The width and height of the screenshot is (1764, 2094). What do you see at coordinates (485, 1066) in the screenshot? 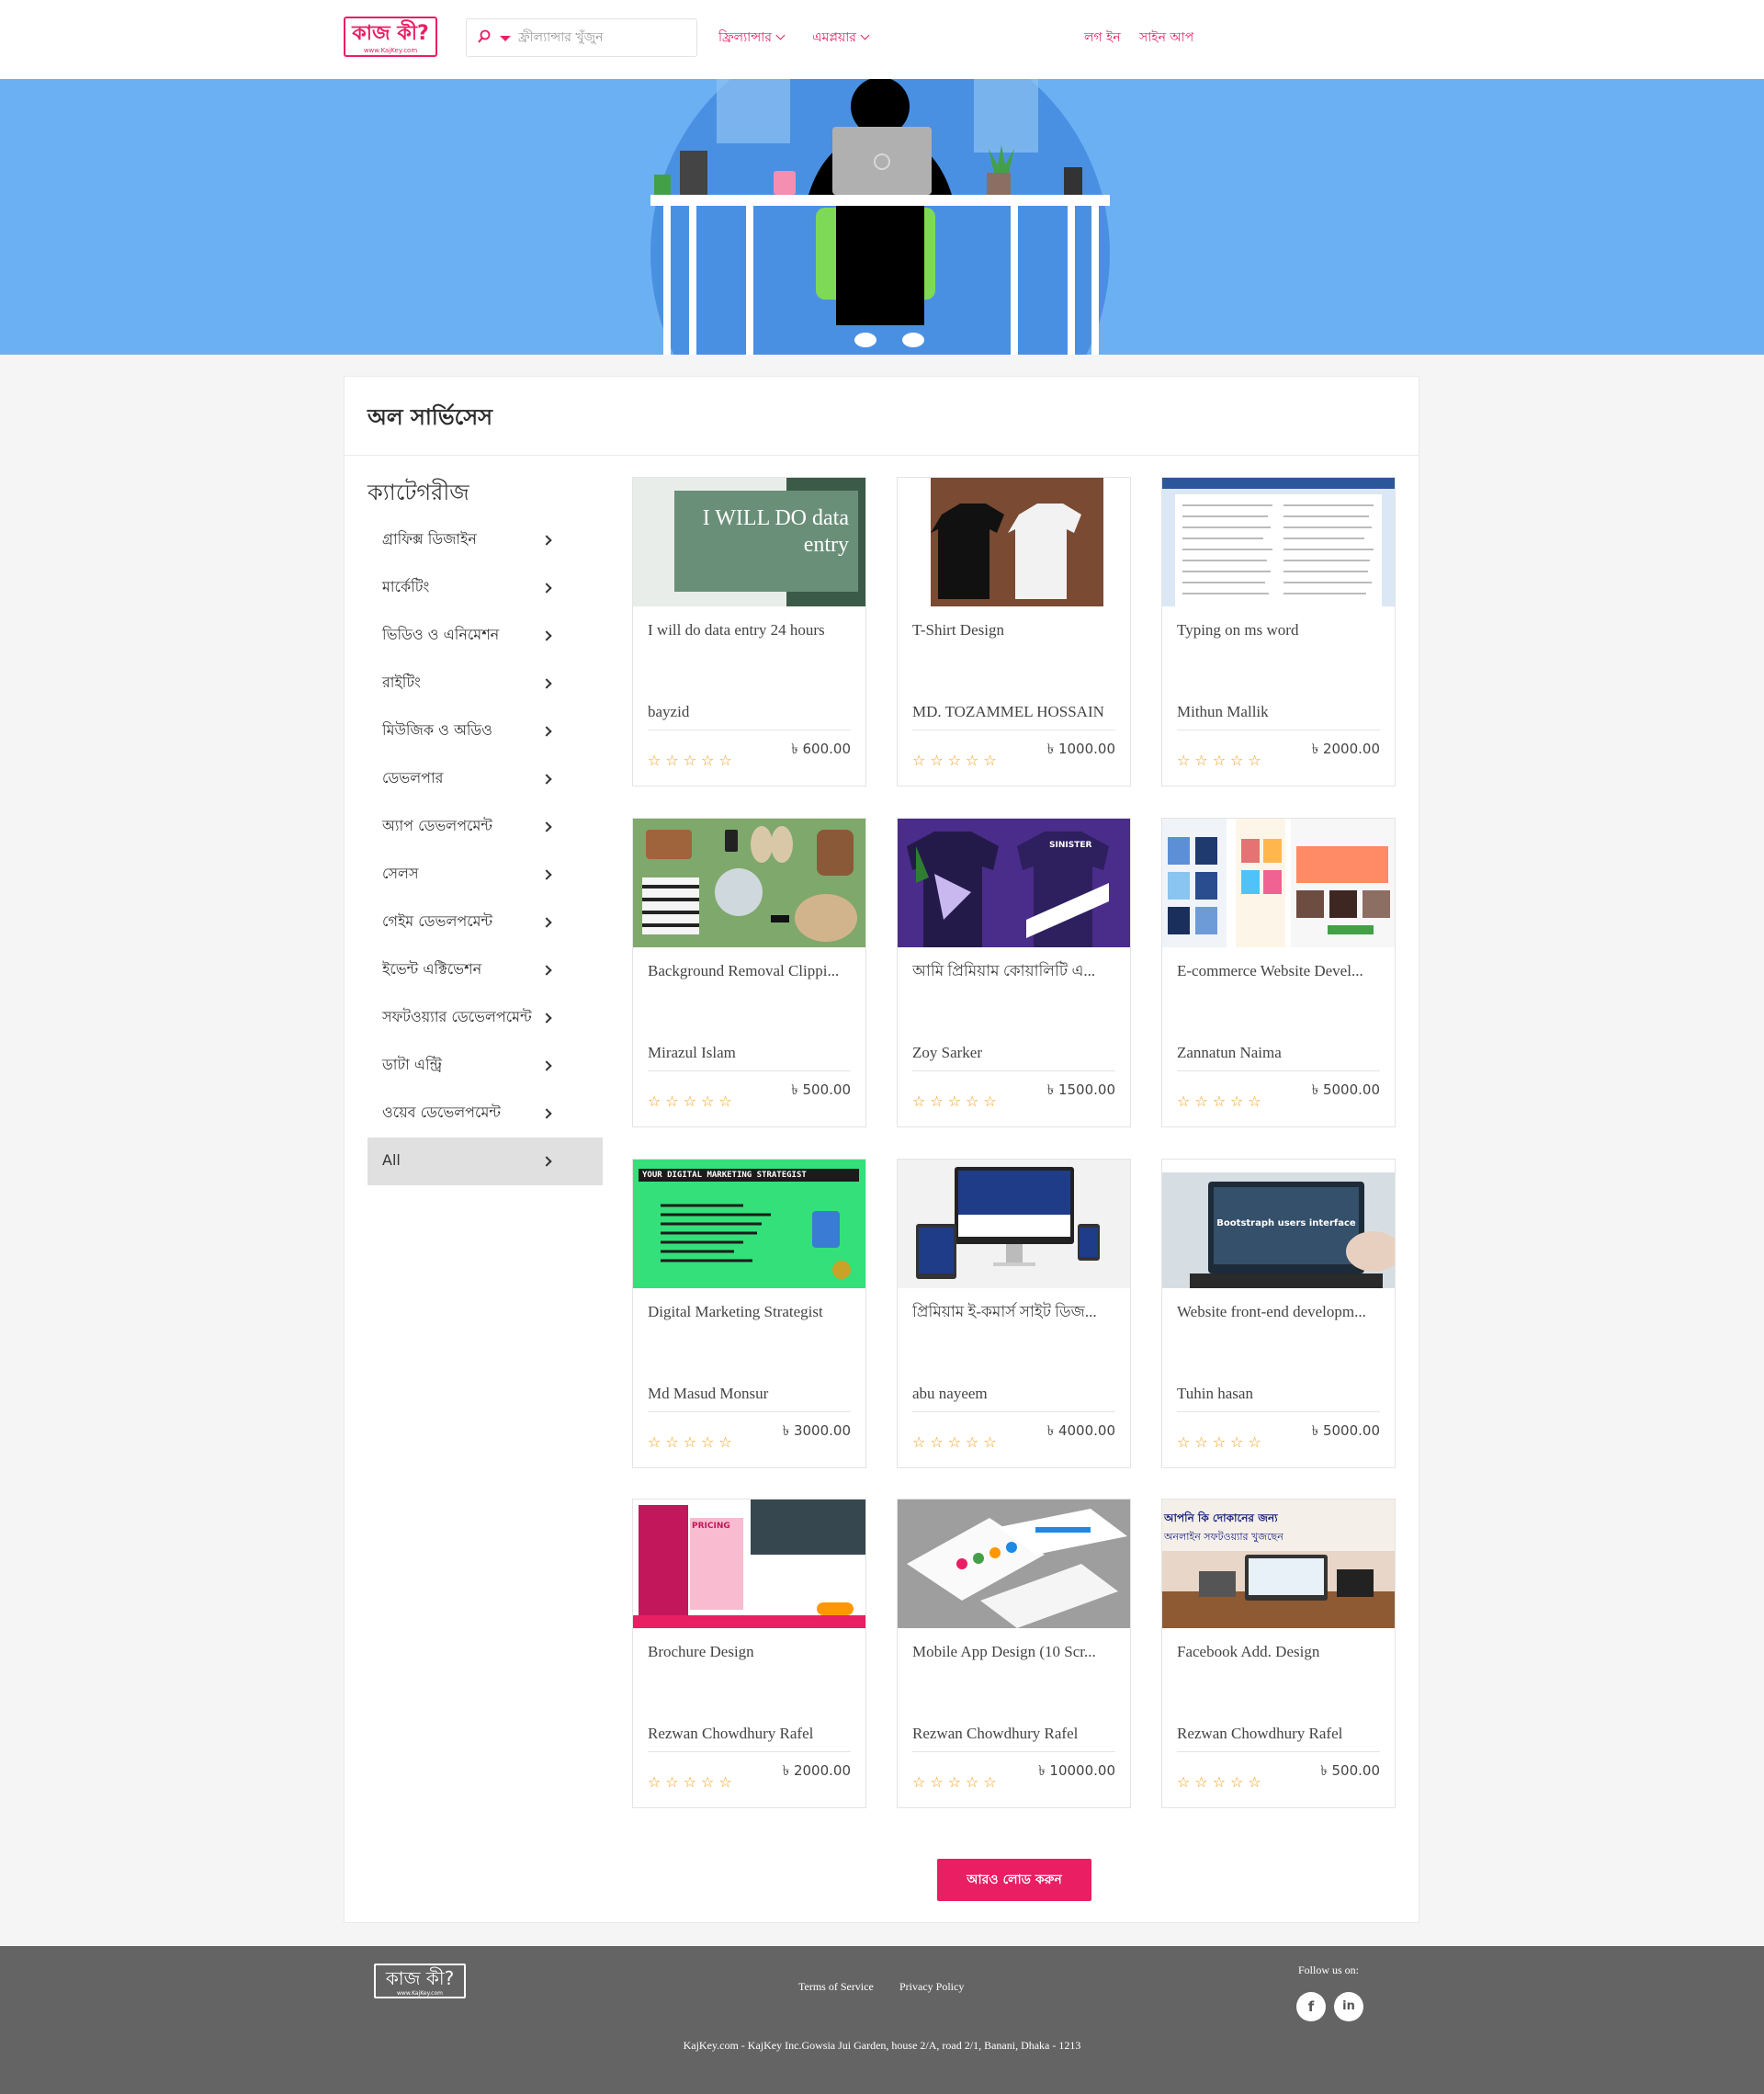
I see `category-item-data-entry: ডাটা এন্ট্রি` at bounding box center [485, 1066].